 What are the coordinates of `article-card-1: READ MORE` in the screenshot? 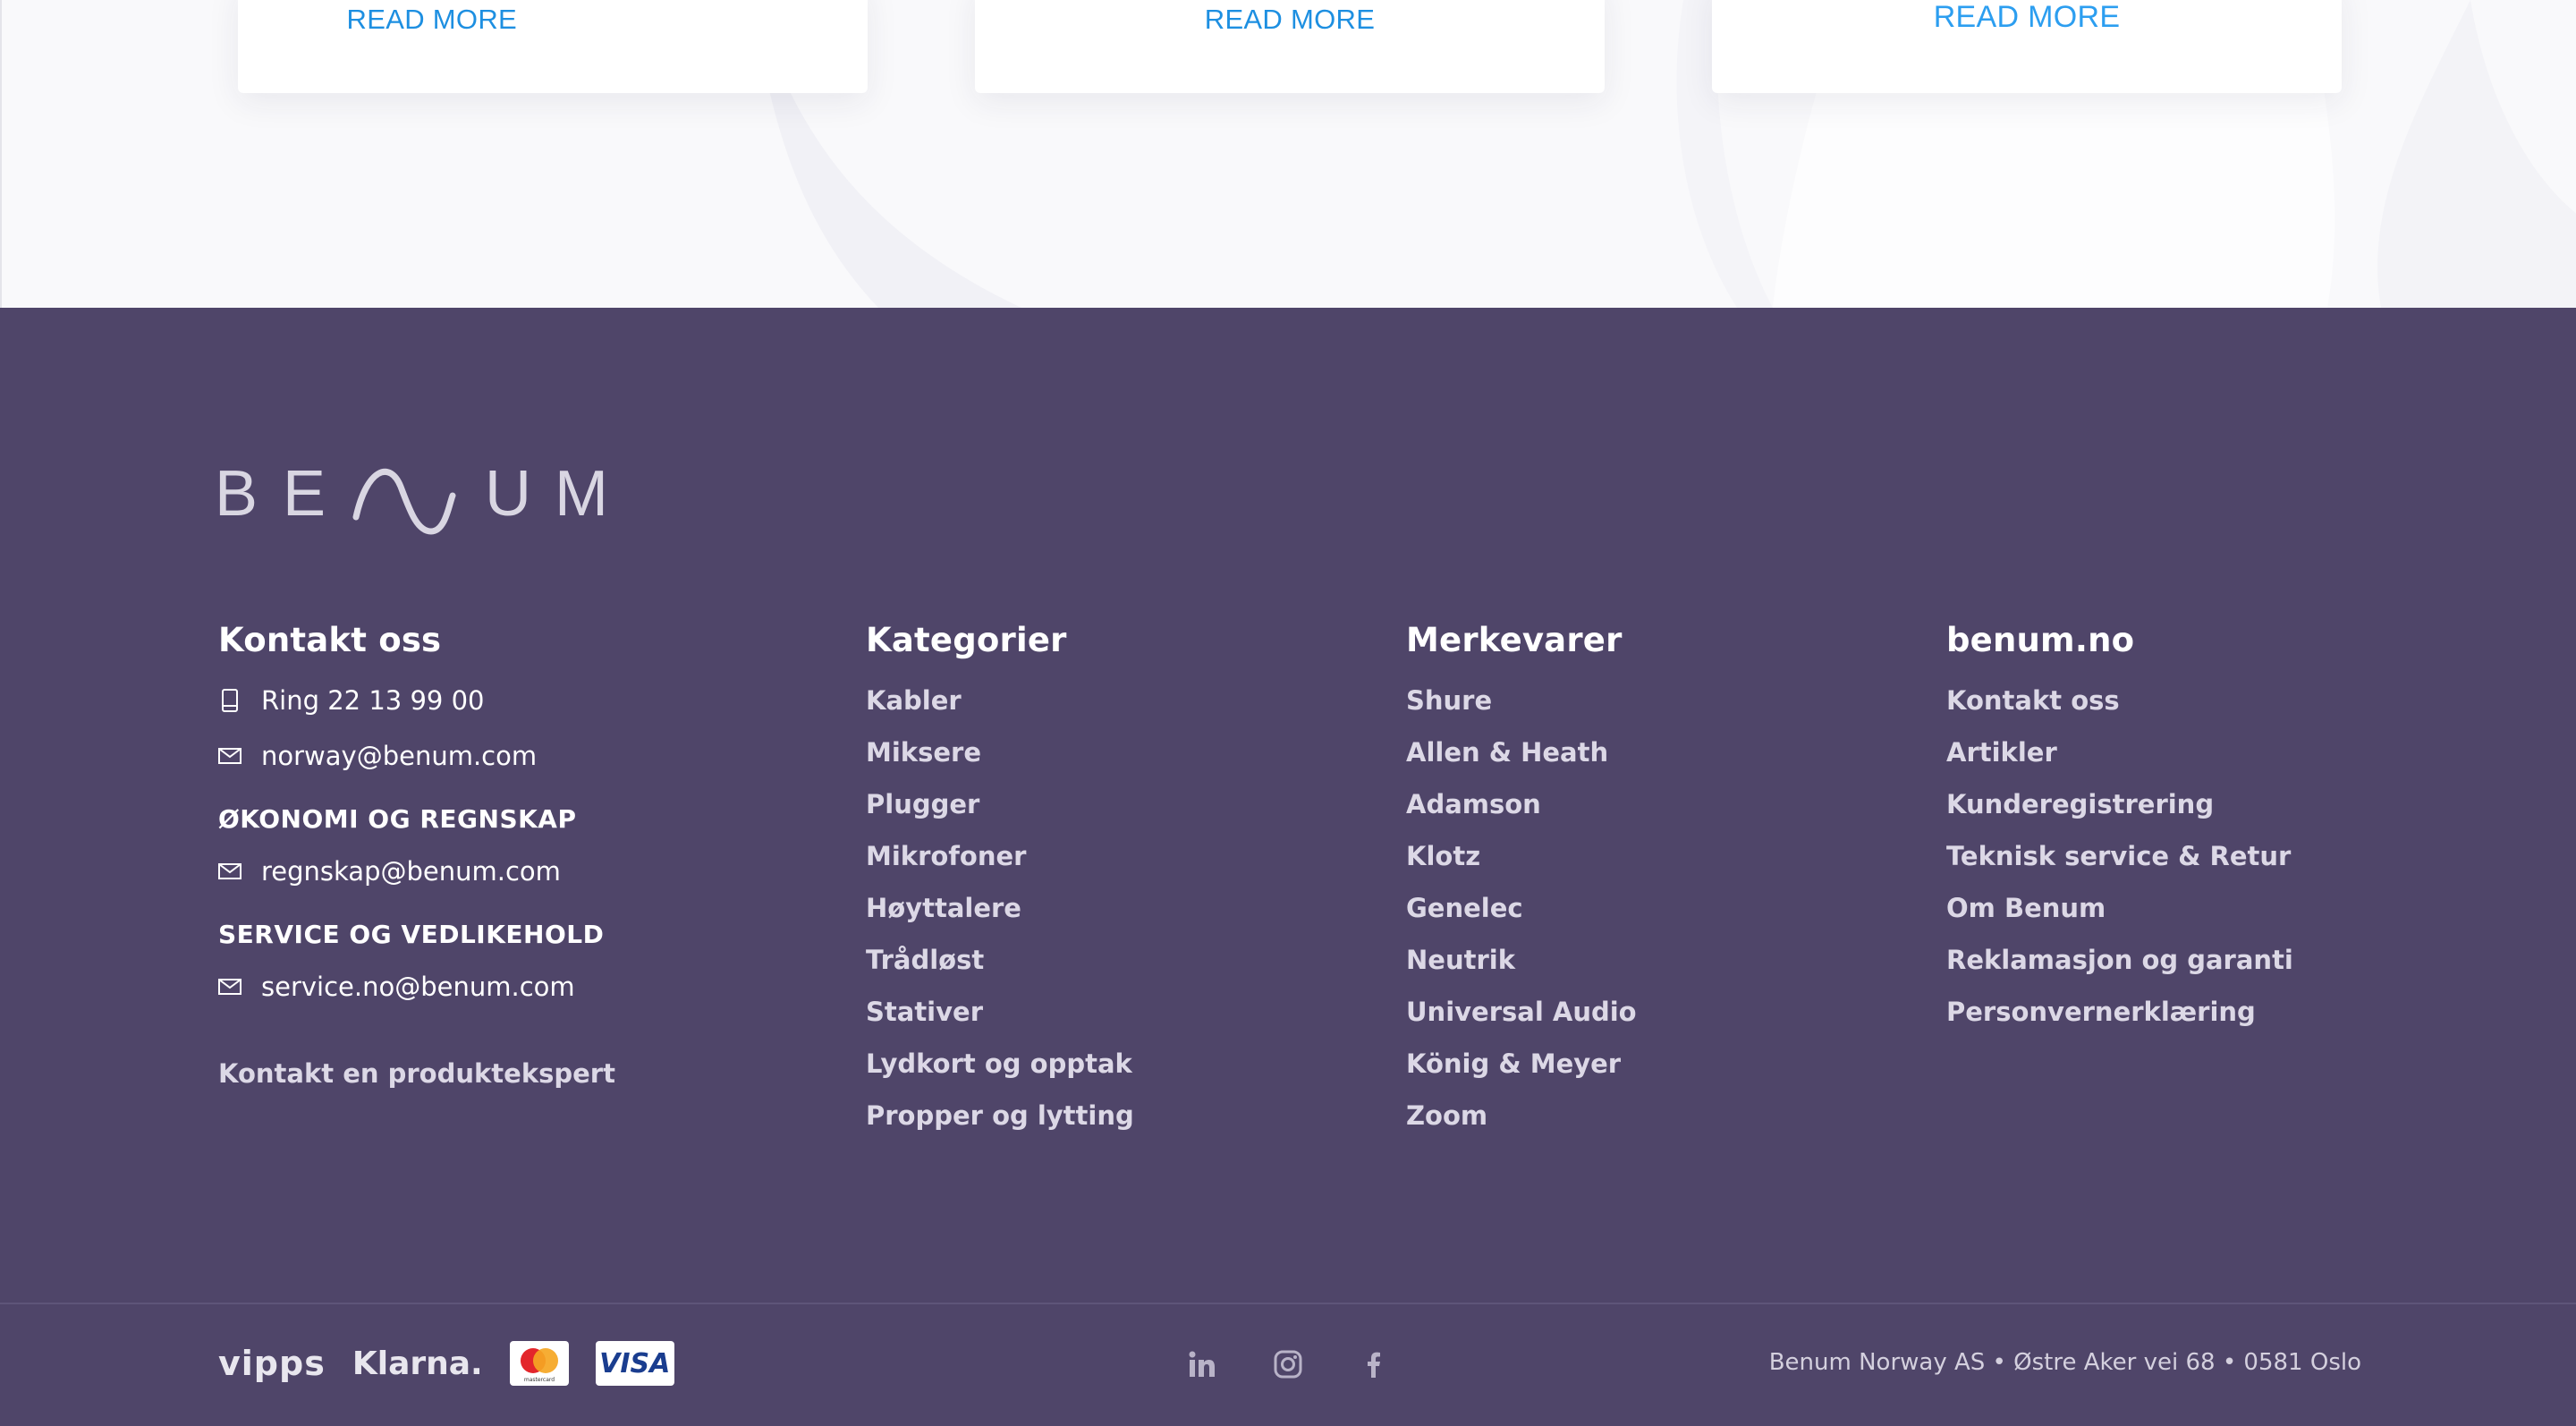 It's located at (553, 47).